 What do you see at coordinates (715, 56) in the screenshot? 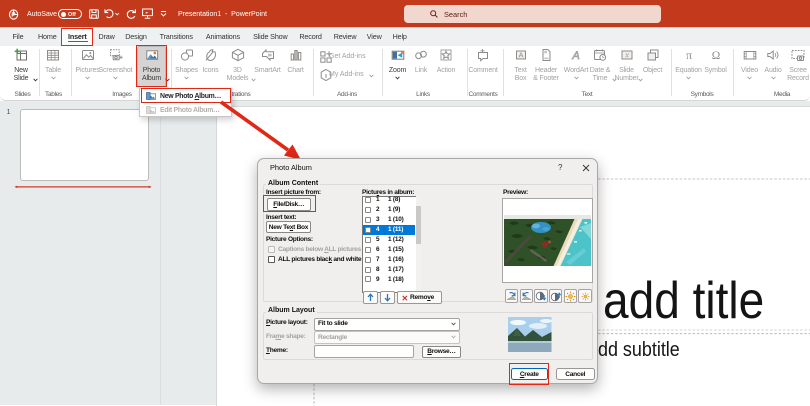
I see `svg-text: Ω` at bounding box center [715, 56].